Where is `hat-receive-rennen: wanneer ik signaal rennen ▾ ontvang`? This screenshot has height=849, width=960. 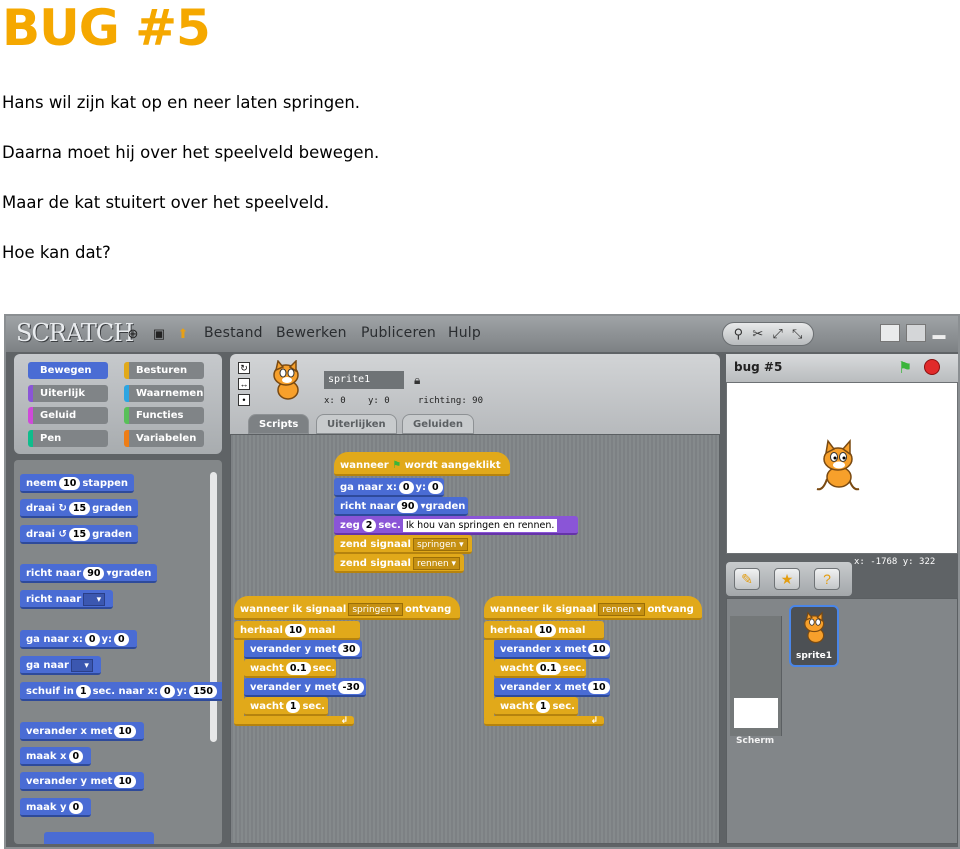
hat-receive-rennen: wanneer ik signaal rennen ▾ ontvang is located at coordinates (593, 608).